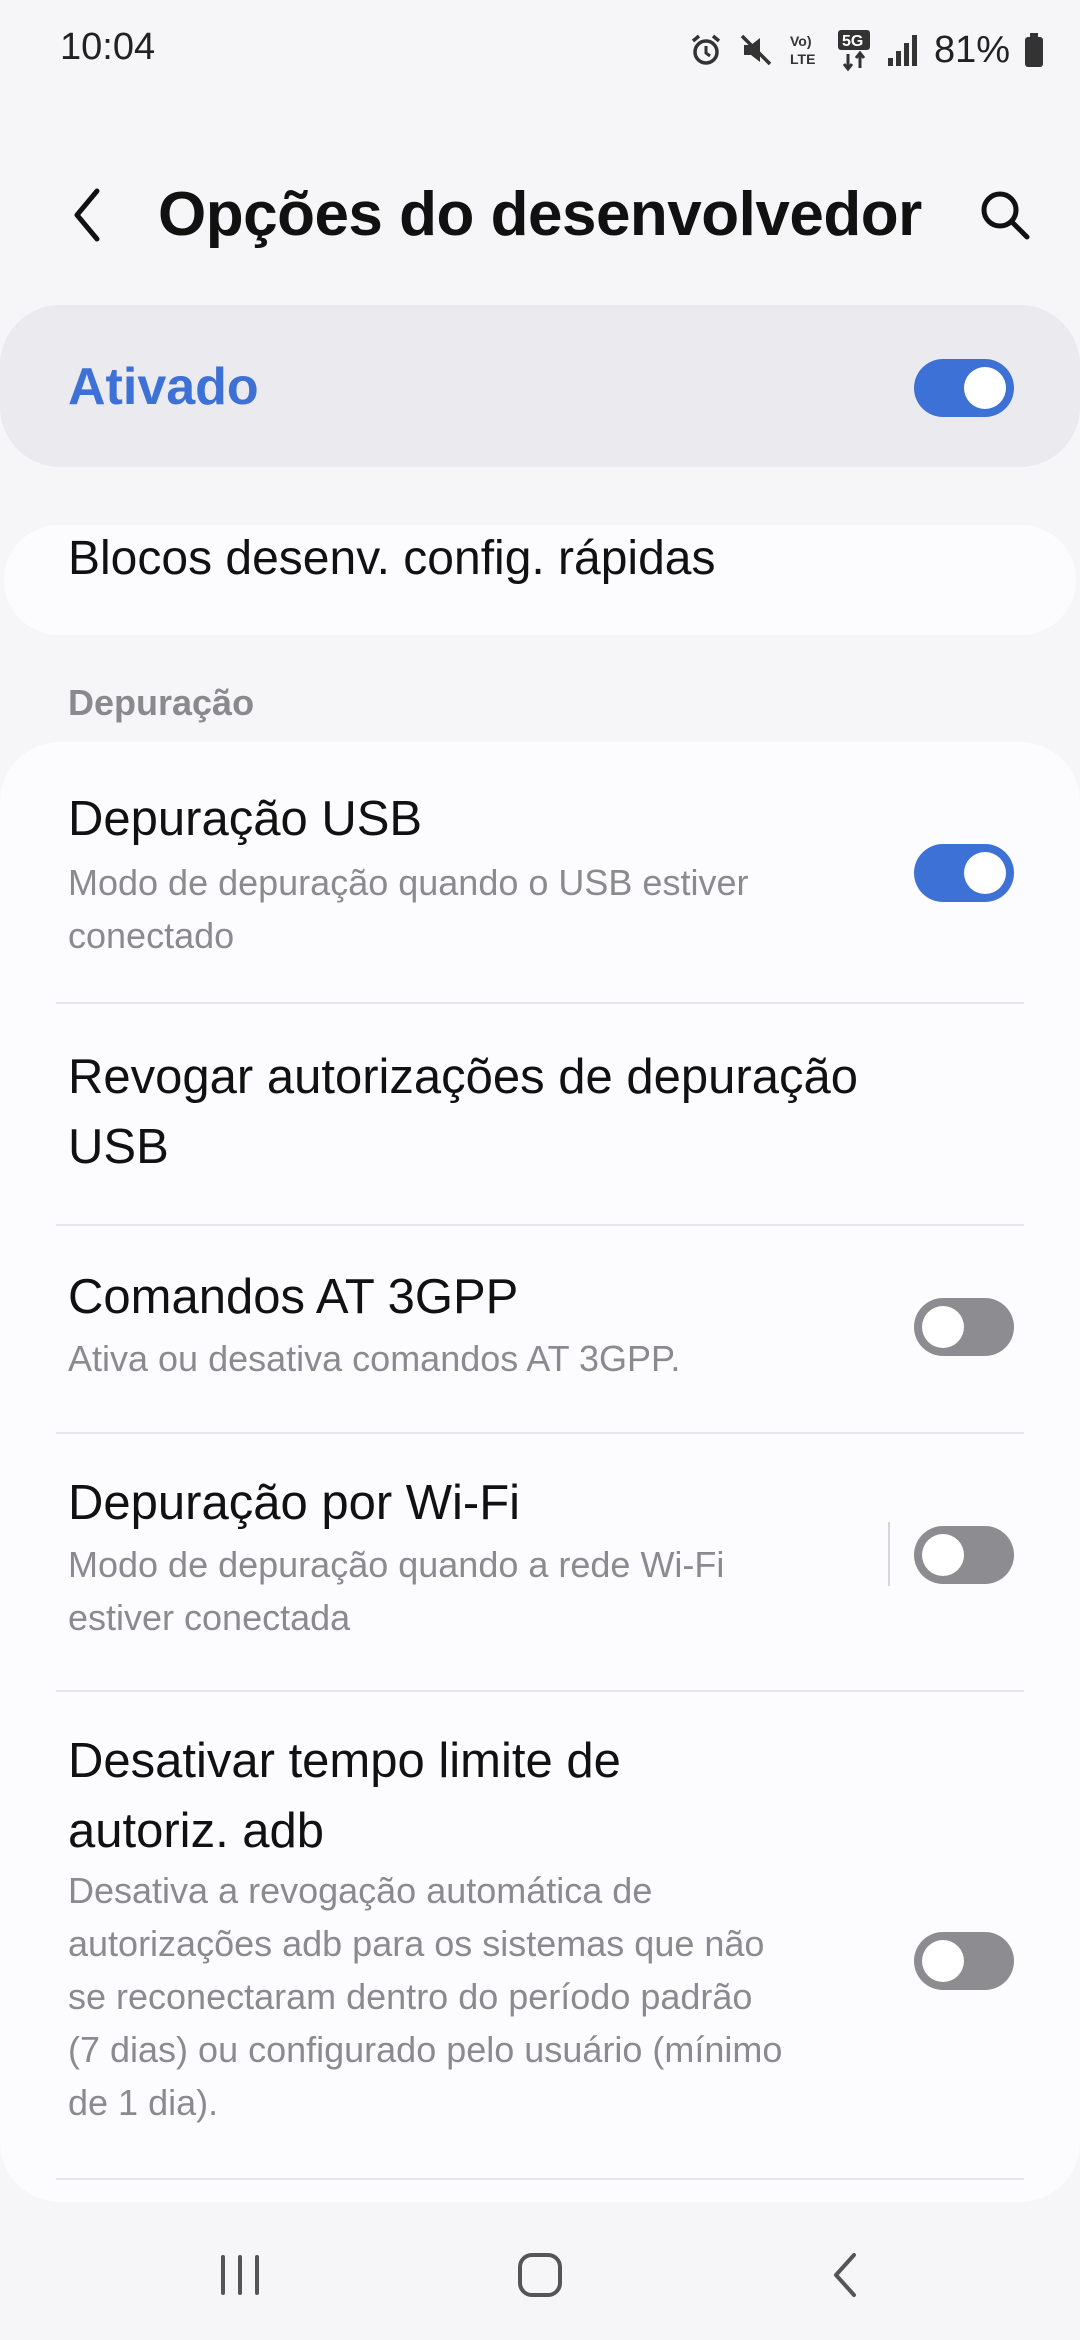 The width and height of the screenshot is (1080, 2340). Describe the element at coordinates (889, 1554) in the screenshot. I see `vertical-separator` at that location.